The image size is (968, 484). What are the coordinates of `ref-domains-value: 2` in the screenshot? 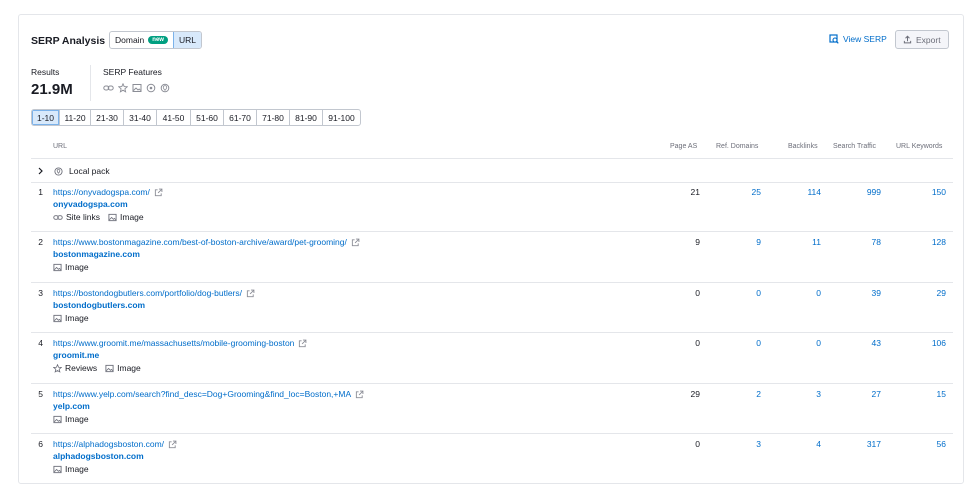 It's located at (741, 394).